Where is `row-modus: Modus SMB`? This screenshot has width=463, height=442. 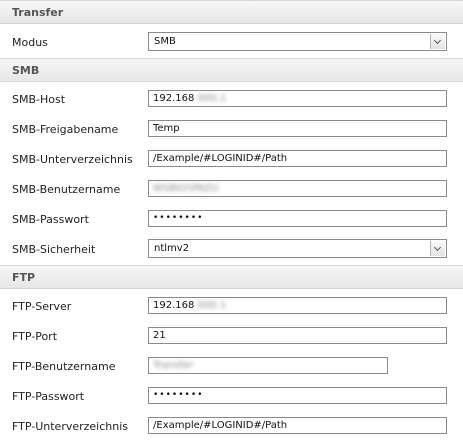 row-modus: Modus SMB is located at coordinates (231, 43).